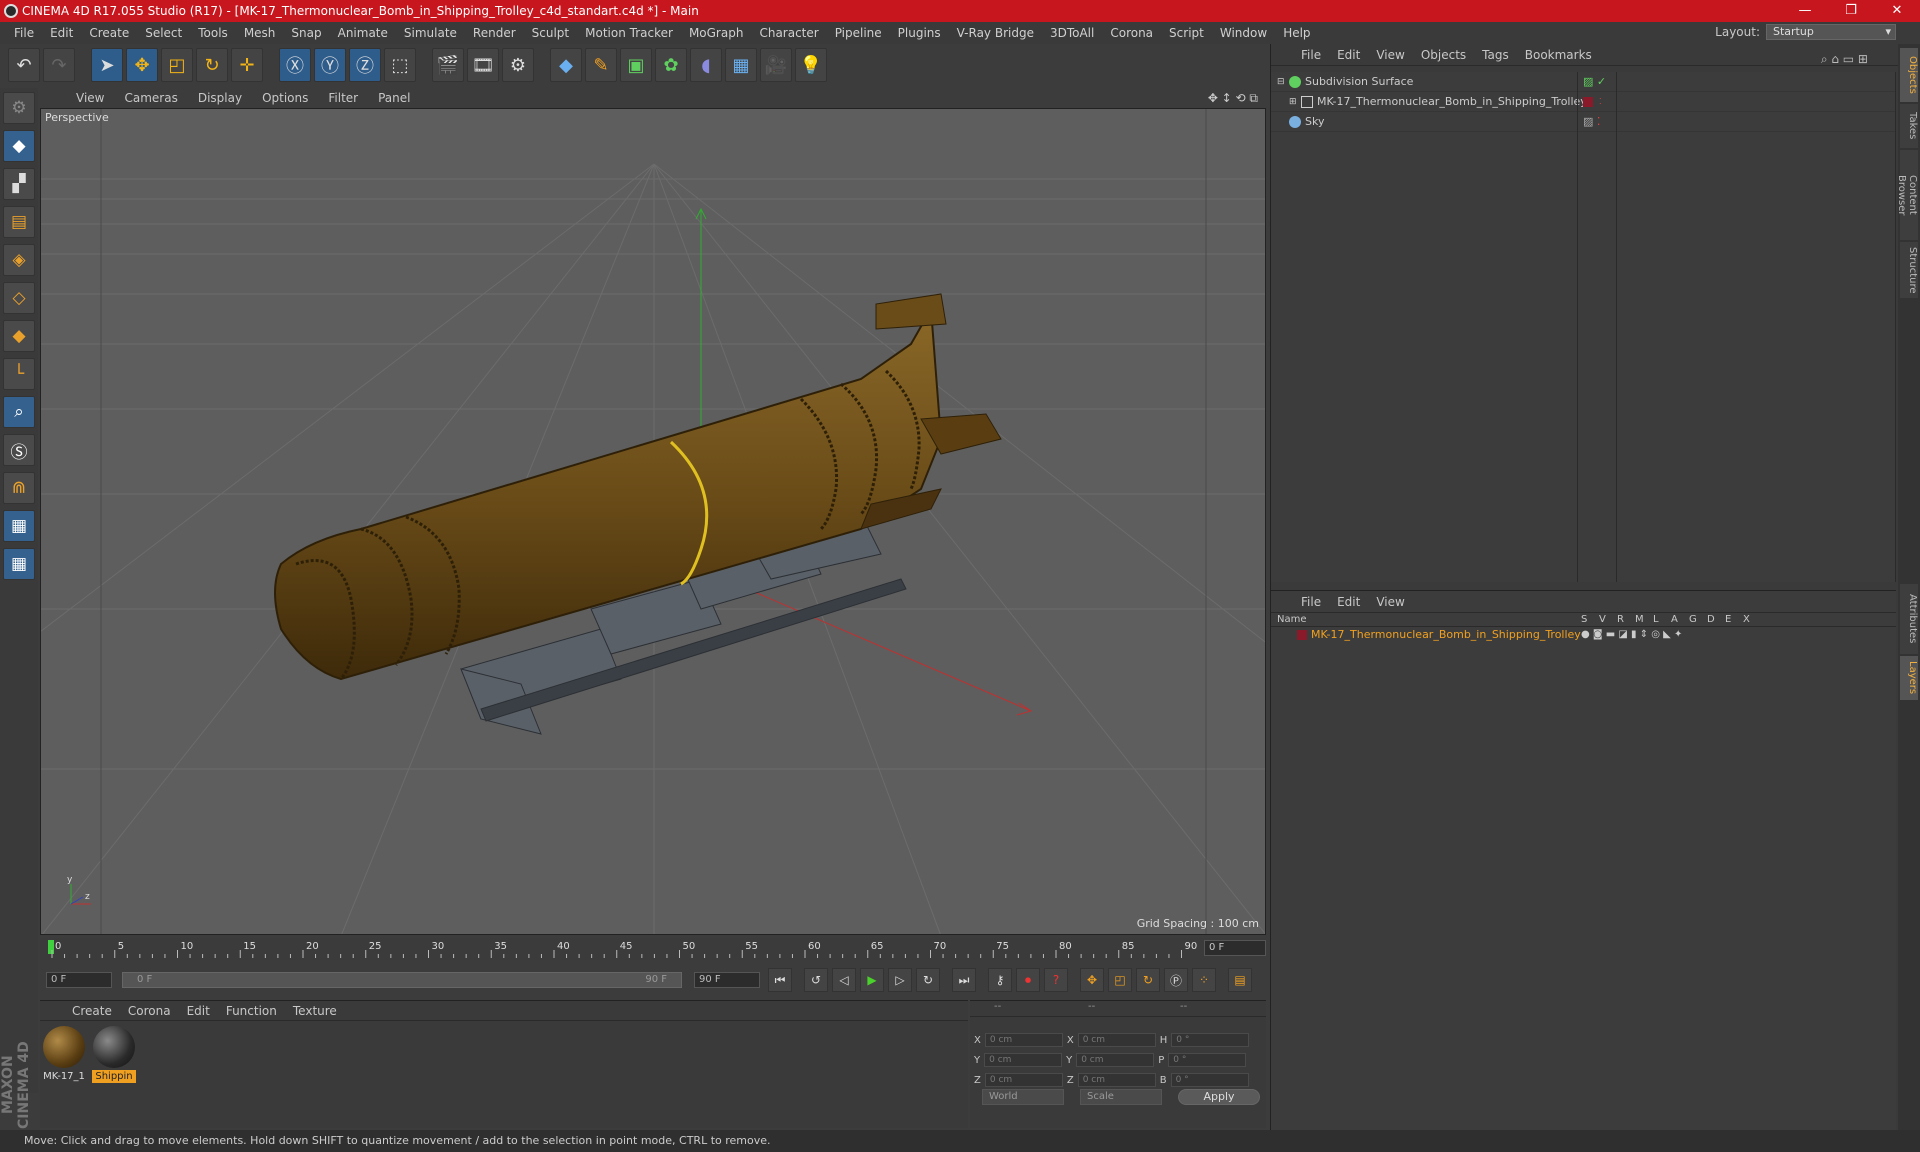  What do you see at coordinates (19, 412) in the screenshot?
I see `tweak-mode-icon: ⌕` at bounding box center [19, 412].